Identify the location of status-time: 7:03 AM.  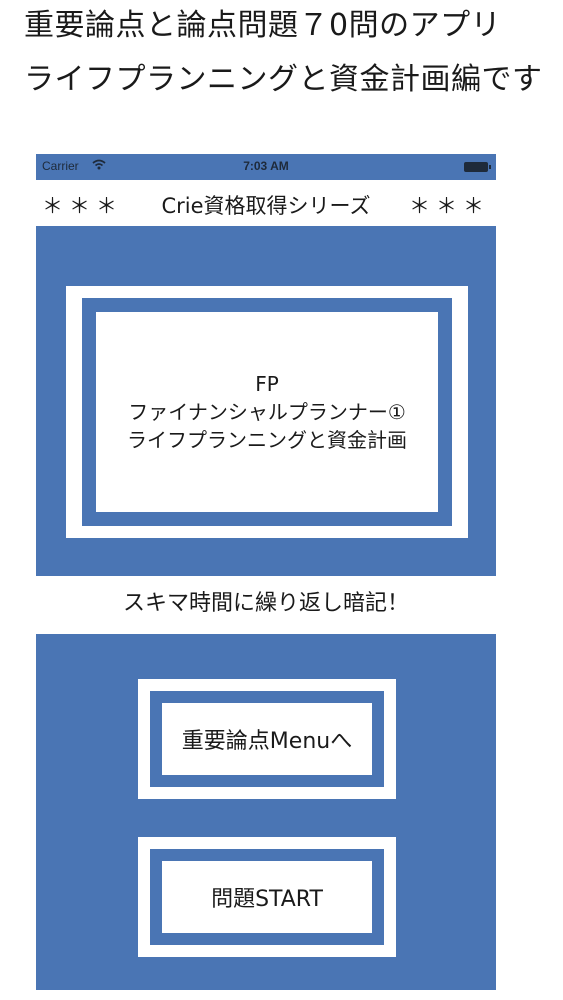
(266, 166).